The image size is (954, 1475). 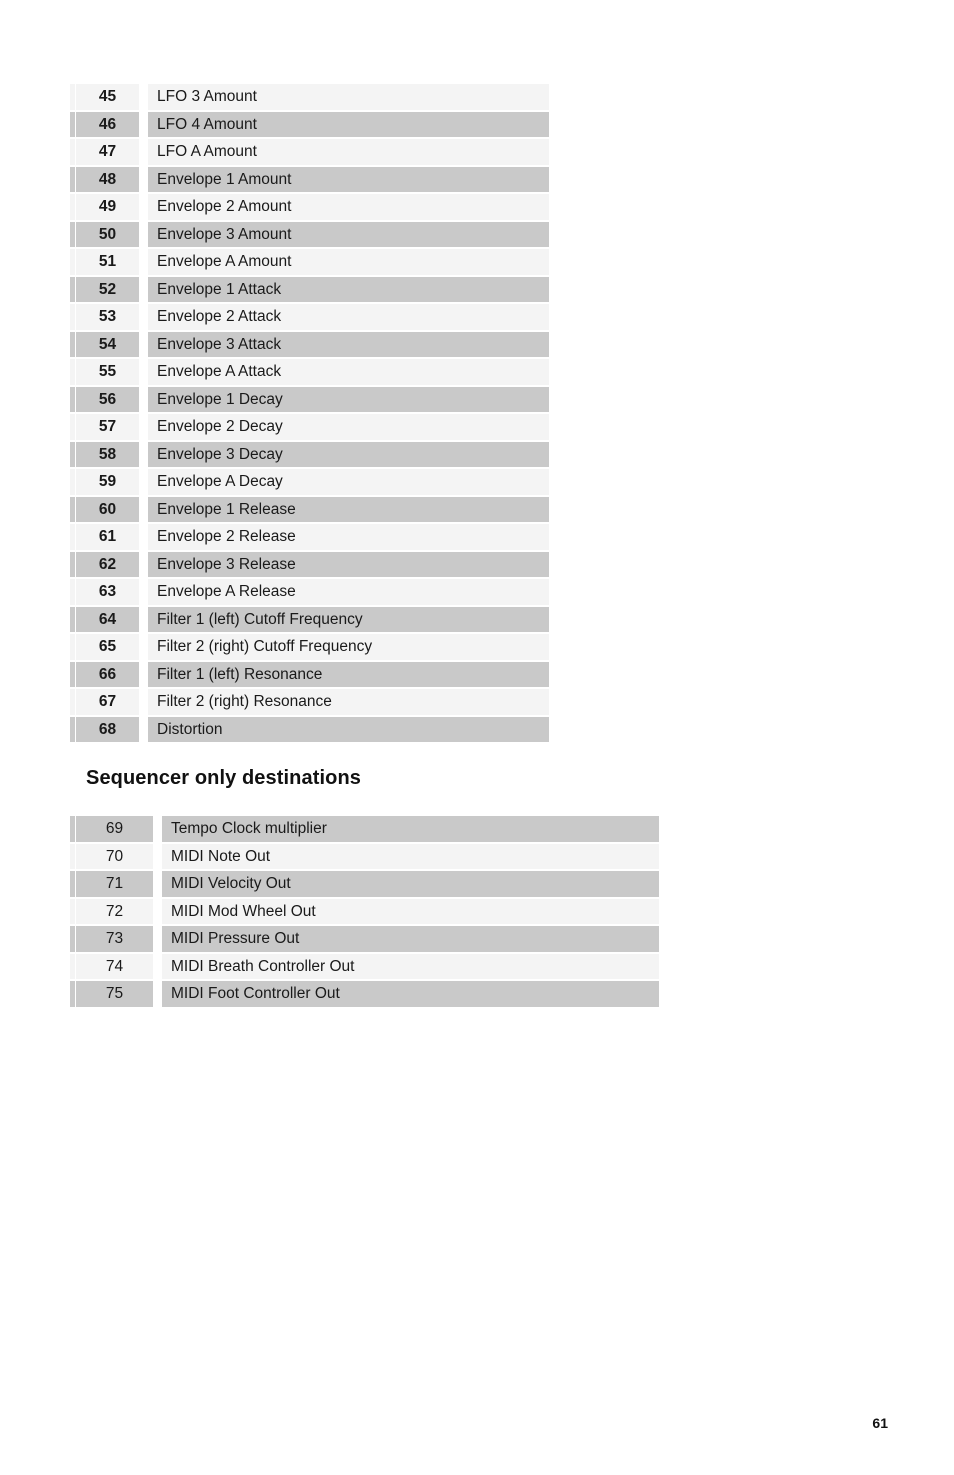 I want to click on table-row: 68 Distortion, so click(x=309, y=730).